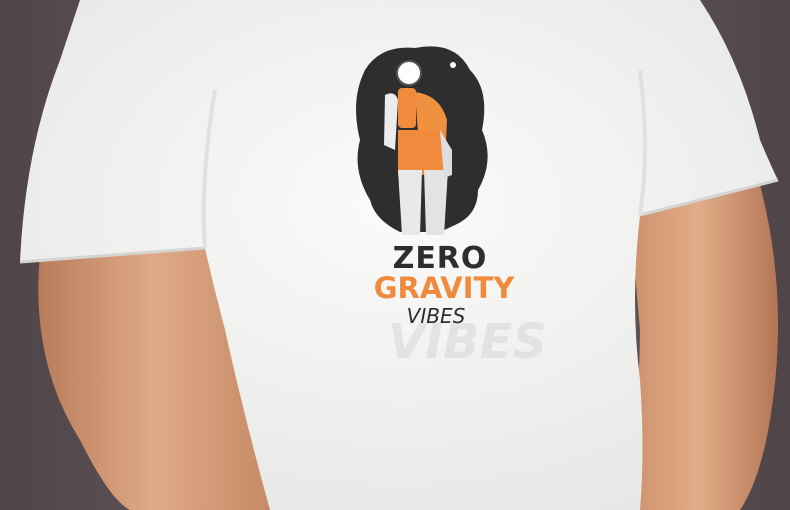  Describe the element at coordinates (699, 347) in the screenshot. I see `right-arm` at that location.